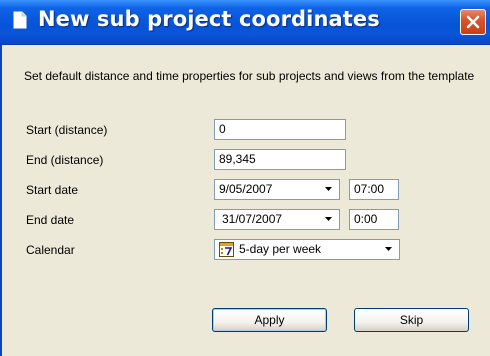 Image resolution: width=490 pixels, height=356 pixels. What do you see at coordinates (280, 159) in the screenshot?
I see `end-distance-input: 89,345` at bounding box center [280, 159].